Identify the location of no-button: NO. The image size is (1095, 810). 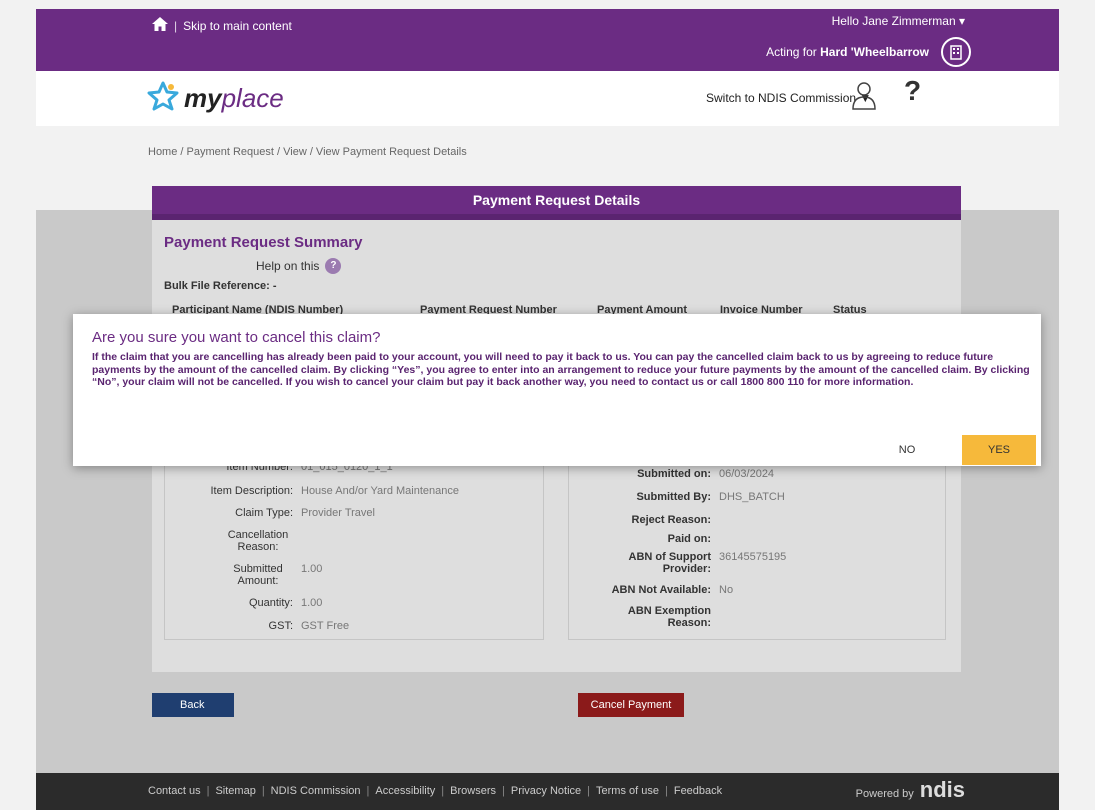
(907, 450).